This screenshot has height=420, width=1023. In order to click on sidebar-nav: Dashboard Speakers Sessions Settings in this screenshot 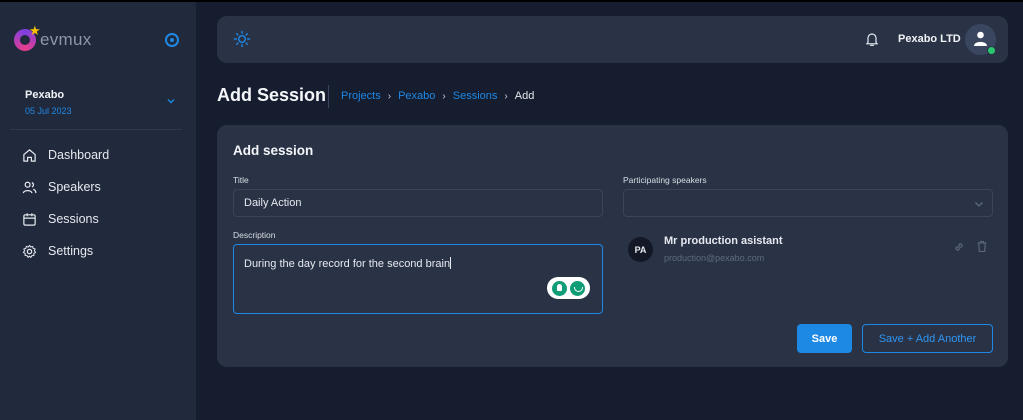, I will do `click(65, 209)`.